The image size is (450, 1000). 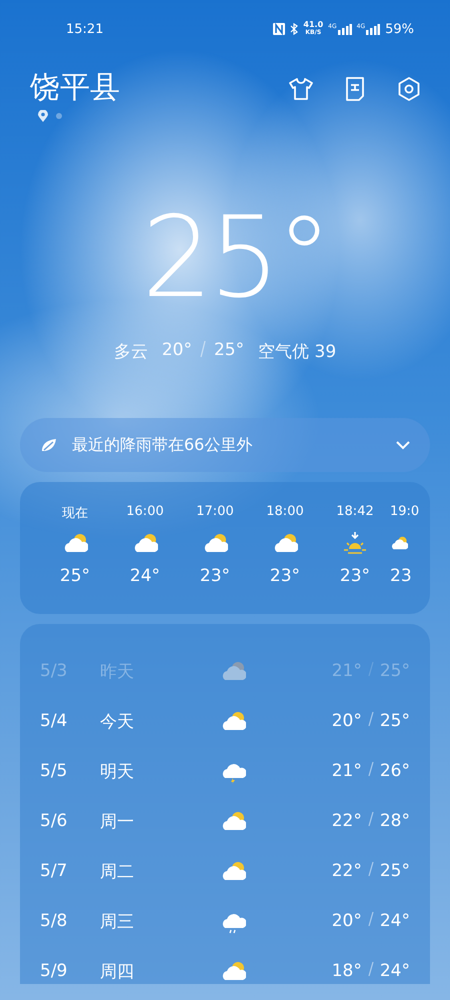 What do you see at coordinates (75, 88) in the screenshot?
I see `city-name: 饶平县` at bounding box center [75, 88].